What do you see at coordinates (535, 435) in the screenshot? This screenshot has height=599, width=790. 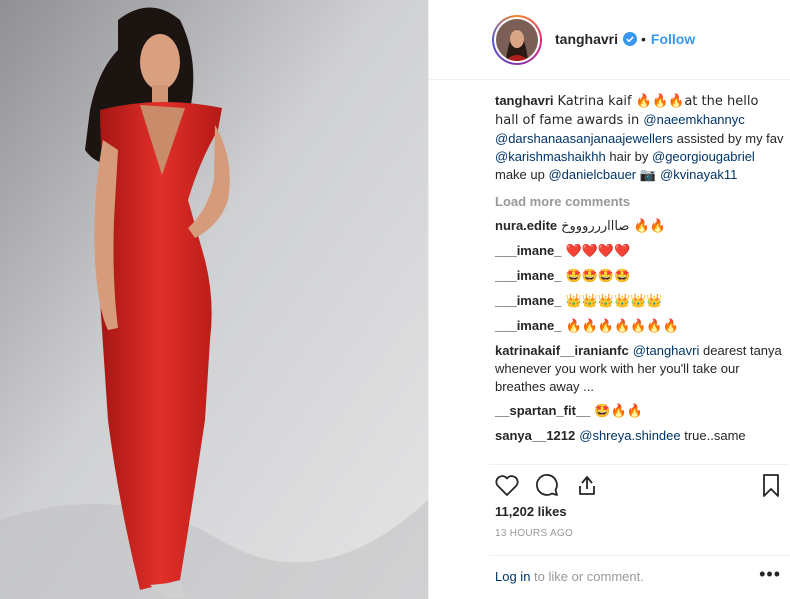 I see `comment-username: sanya__1212` at bounding box center [535, 435].